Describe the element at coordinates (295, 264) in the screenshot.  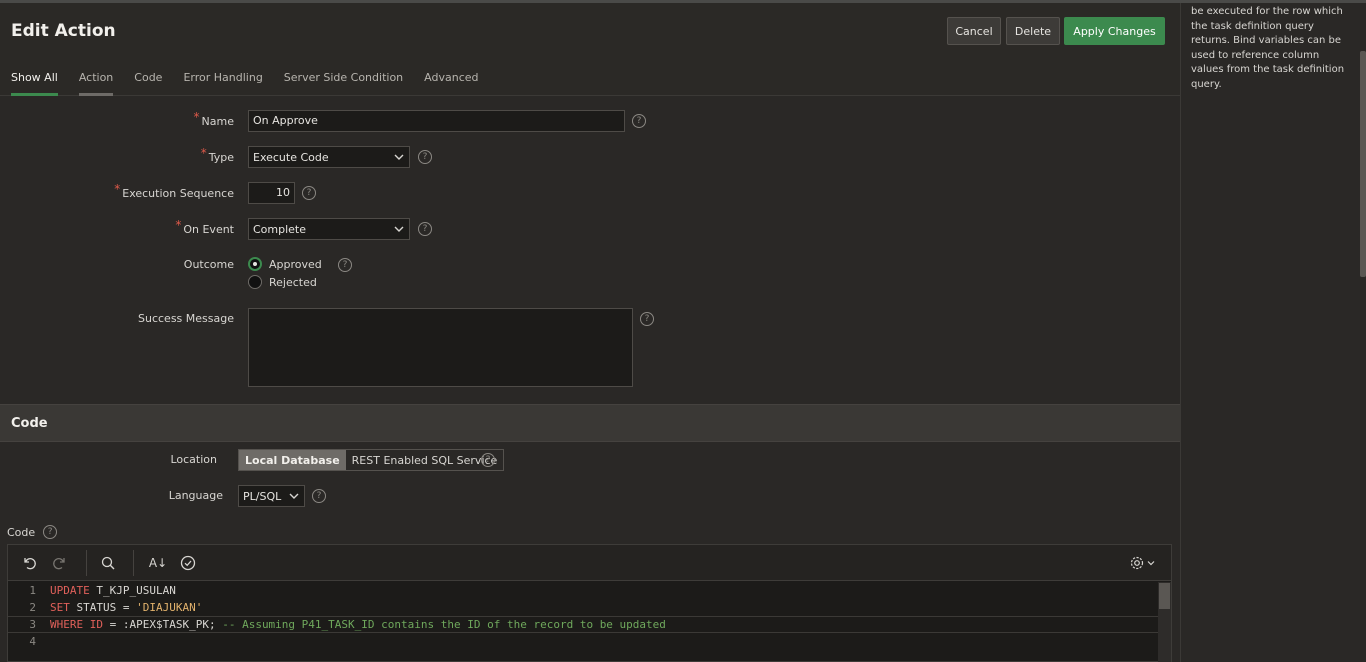
I see `outcome-approved-label: Approved` at that location.